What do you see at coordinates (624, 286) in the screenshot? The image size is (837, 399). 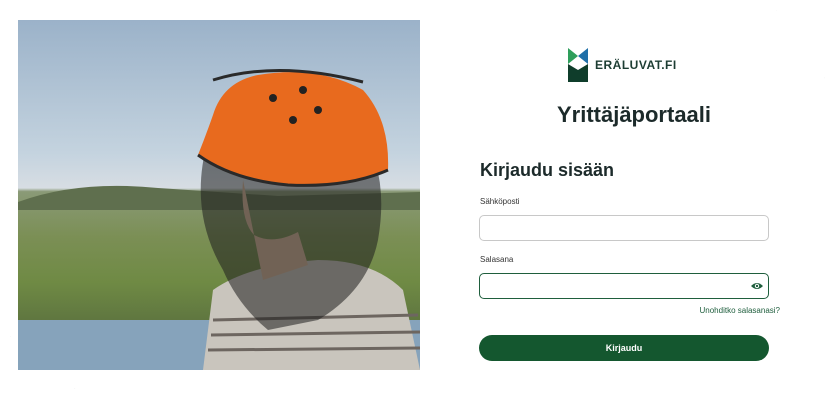 I see `password-field` at bounding box center [624, 286].